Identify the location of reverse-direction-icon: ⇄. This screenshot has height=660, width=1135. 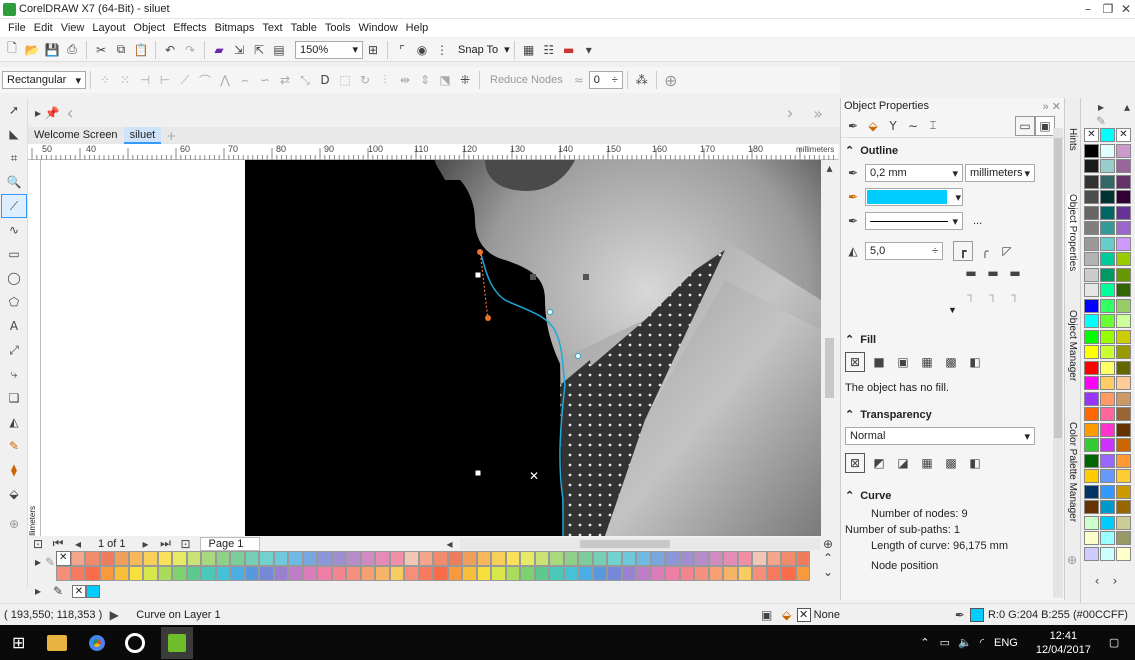
(285, 80).